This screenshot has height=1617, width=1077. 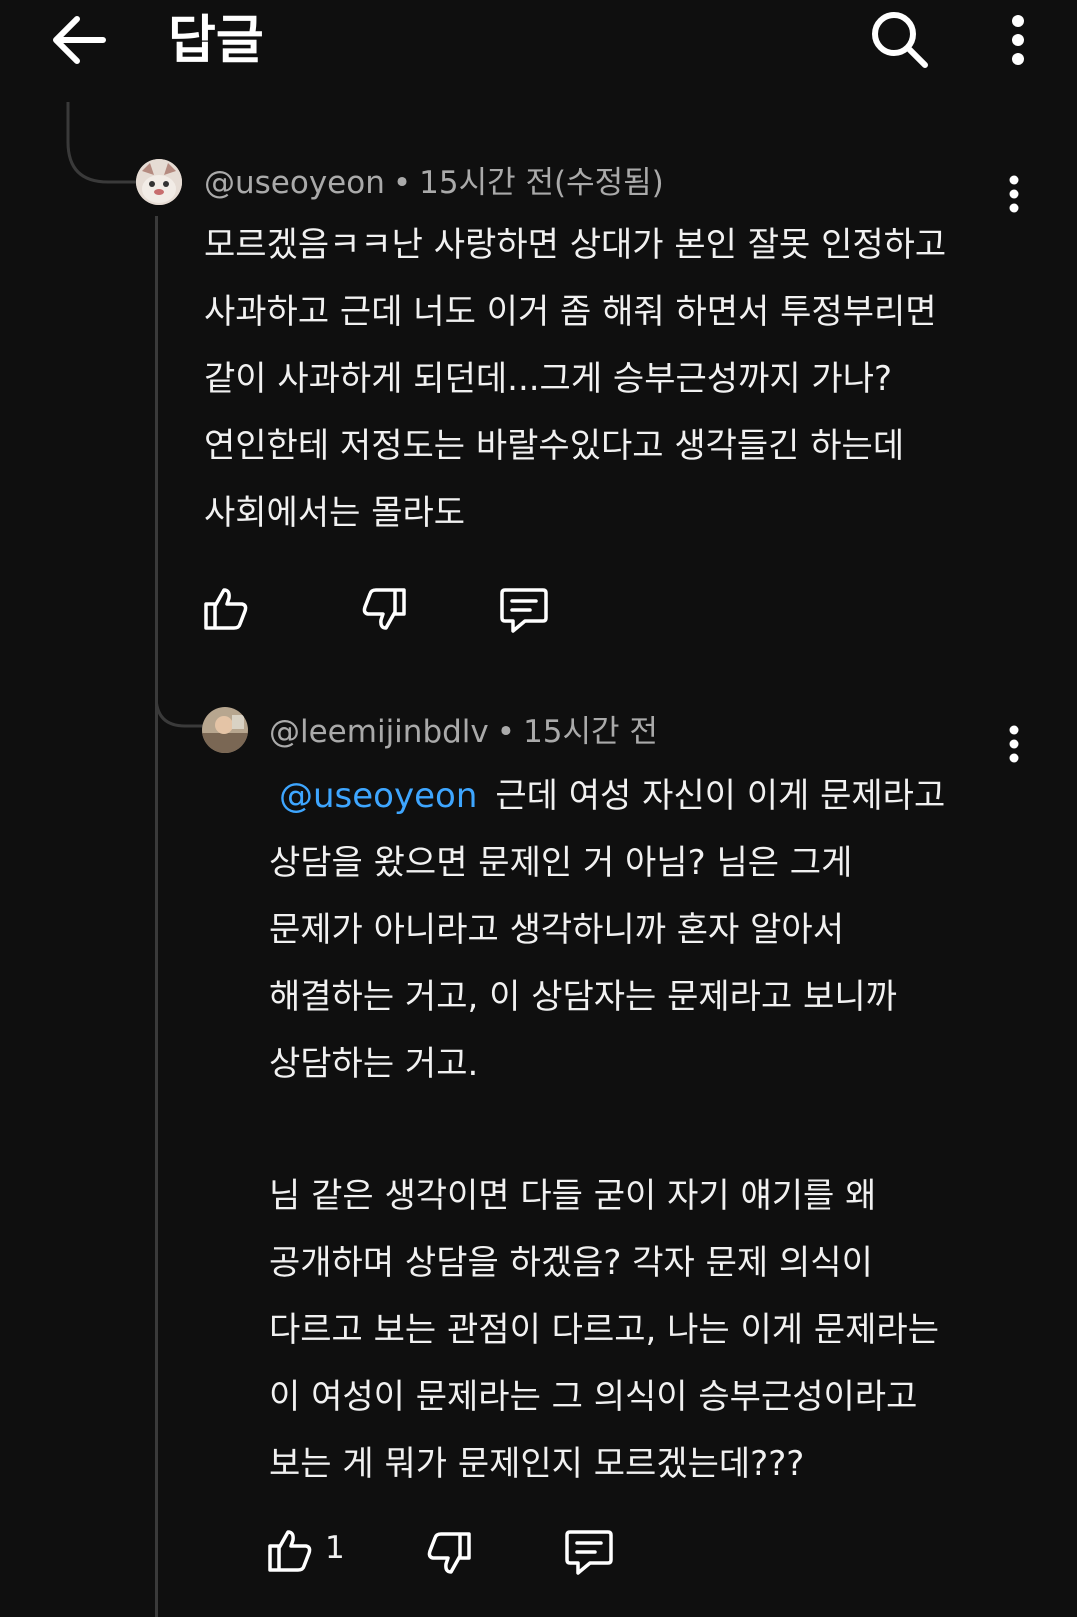 What do you see at coordinates (378, 796) in the screenshot?
I see `mention-link: @useoyeon` at bounding box center [378, 796].